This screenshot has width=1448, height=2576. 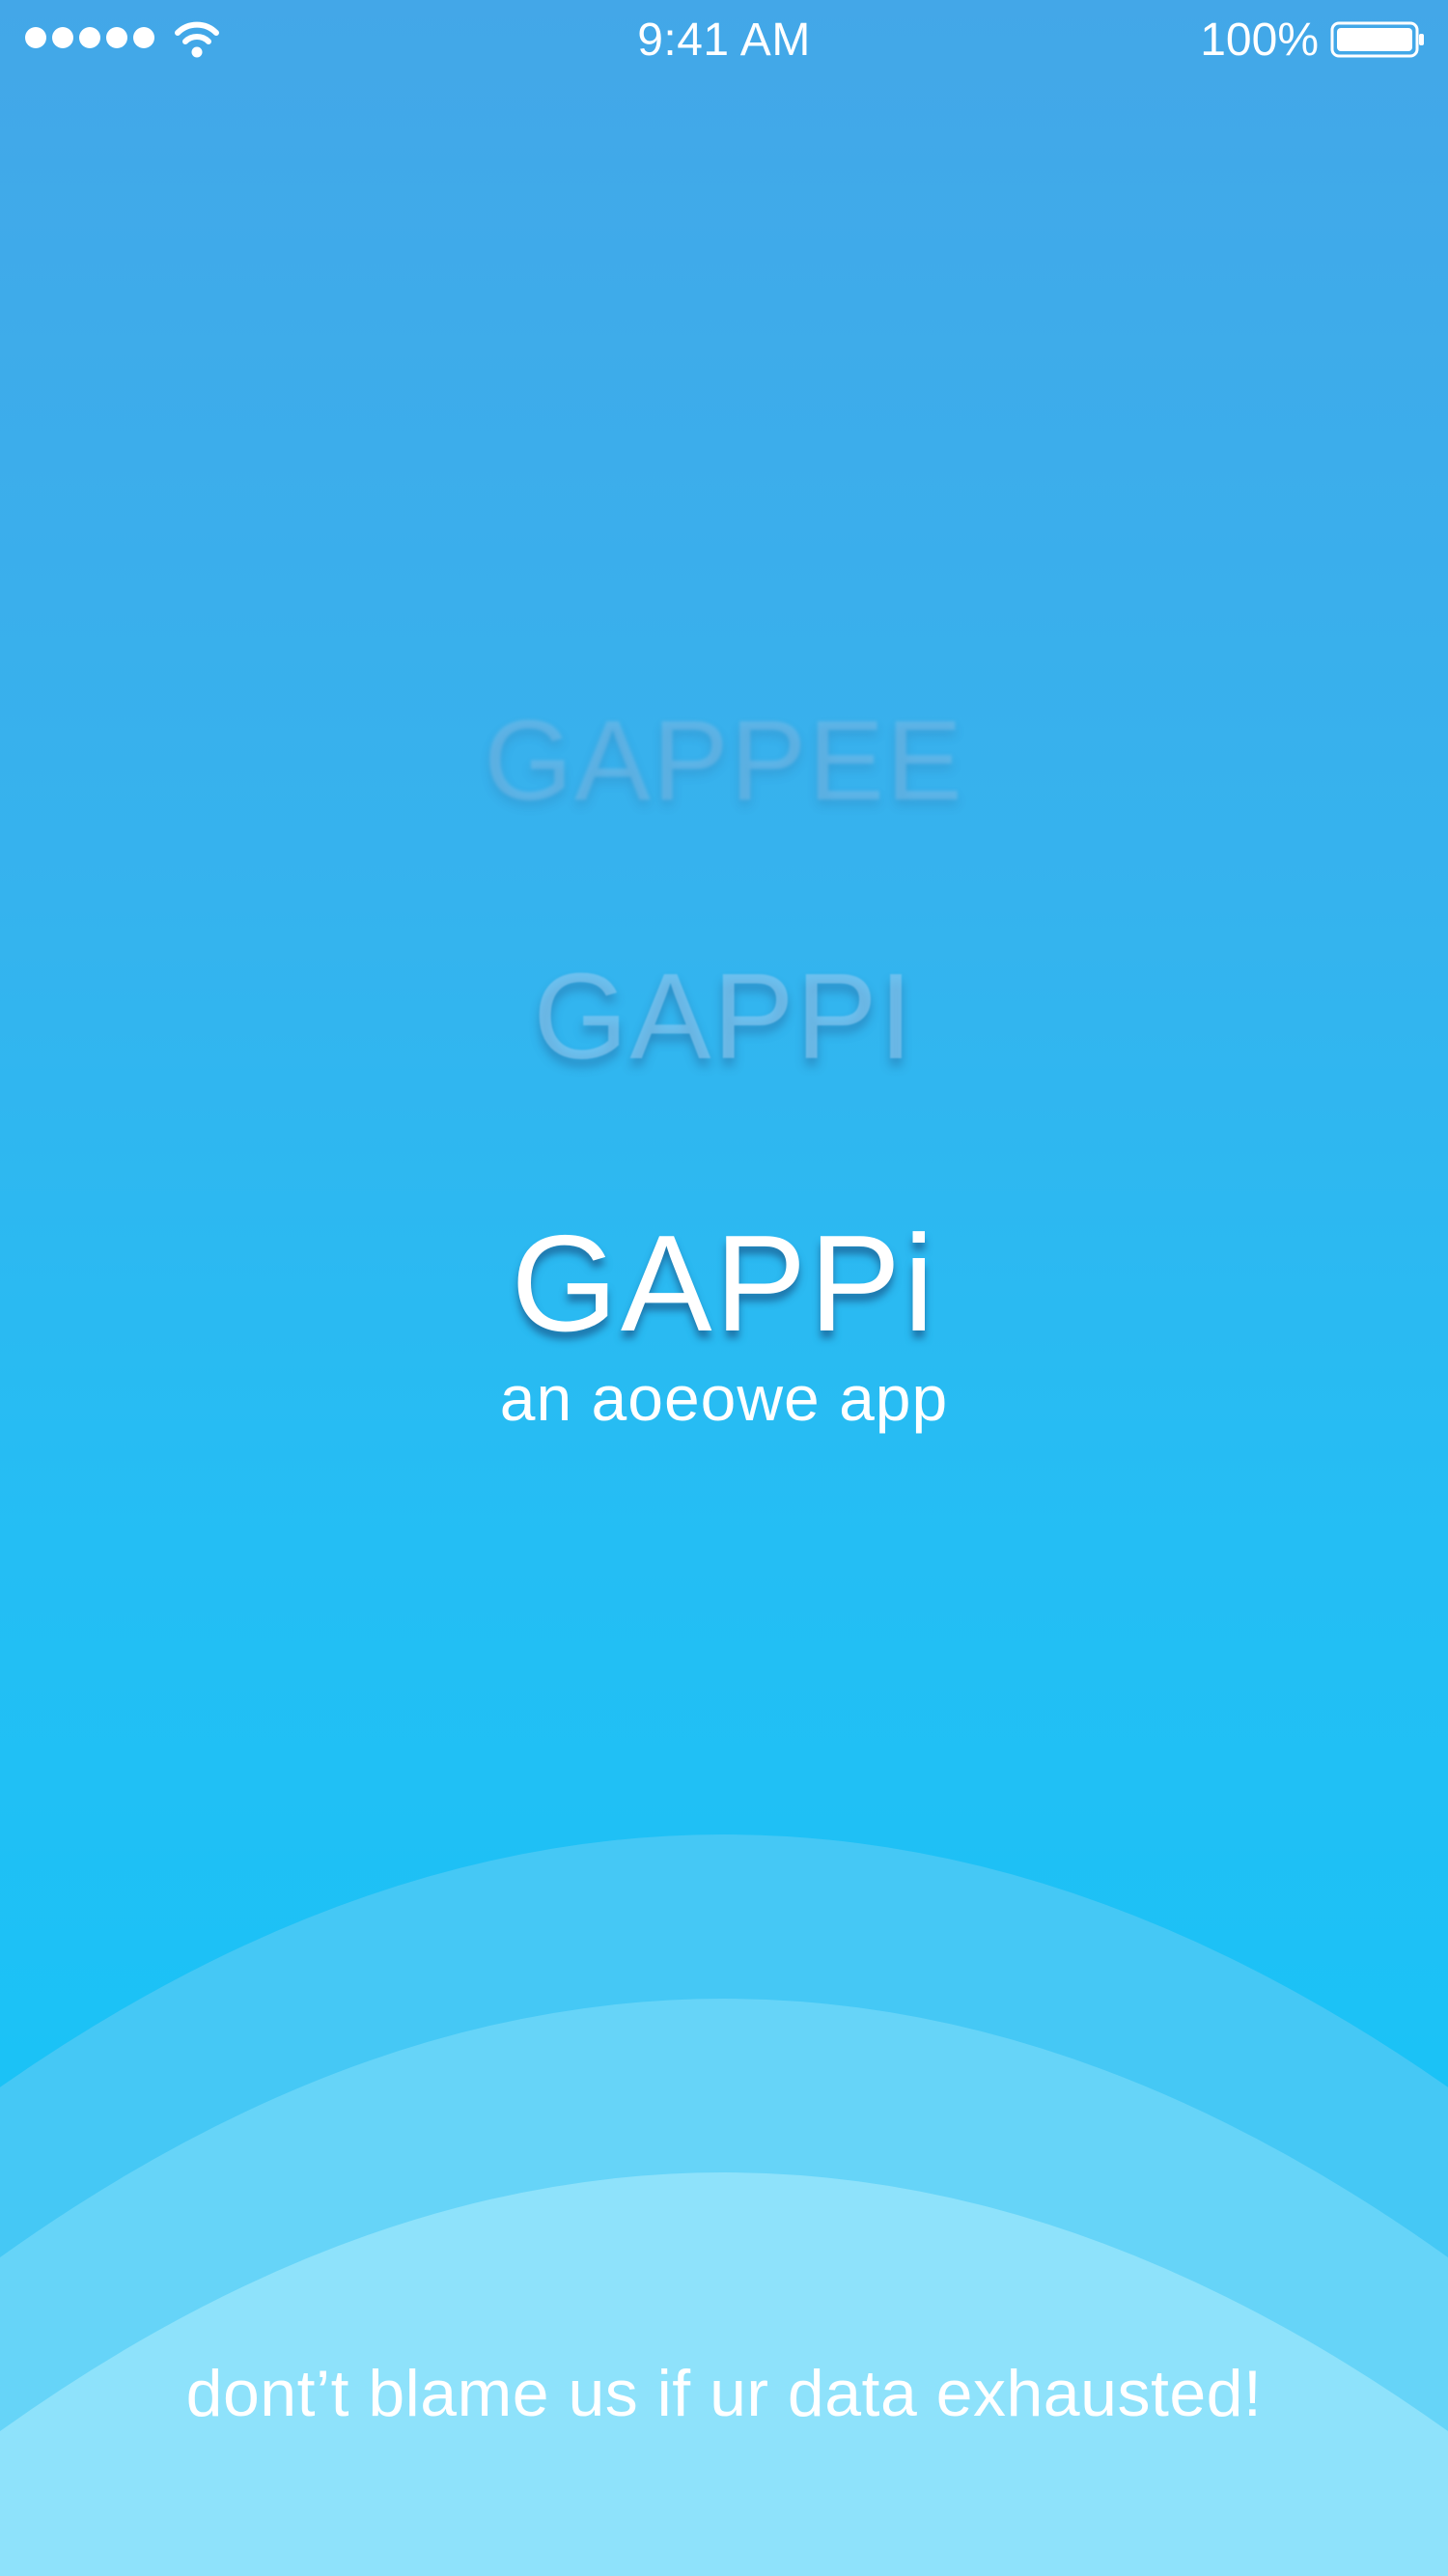 I want to click on battery-icon, so click(x=1377, y=40).